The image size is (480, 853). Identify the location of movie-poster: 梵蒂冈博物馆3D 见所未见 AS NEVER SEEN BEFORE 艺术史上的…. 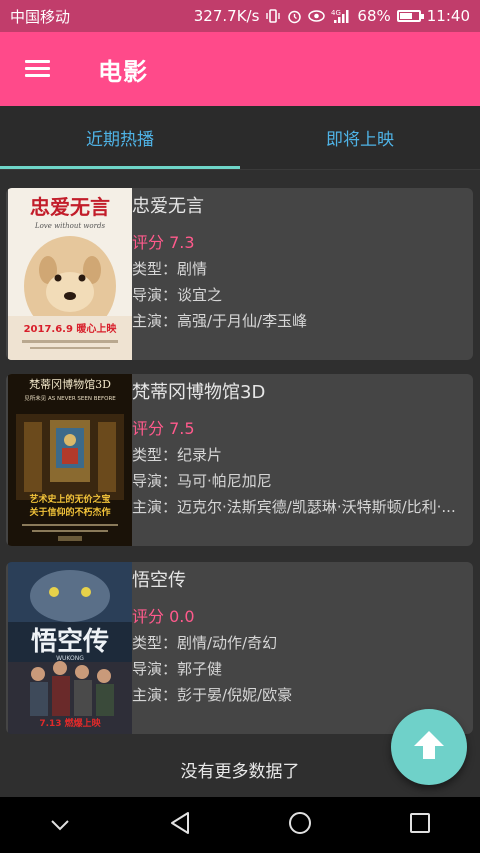
(70, 460).